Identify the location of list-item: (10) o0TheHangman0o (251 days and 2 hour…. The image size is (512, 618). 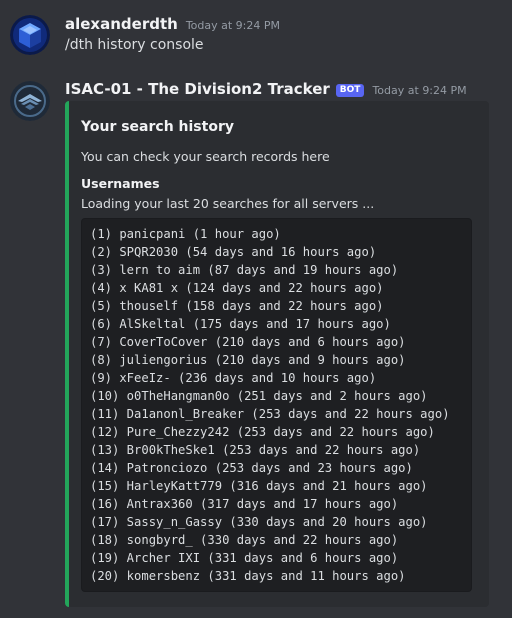
(259, 396).